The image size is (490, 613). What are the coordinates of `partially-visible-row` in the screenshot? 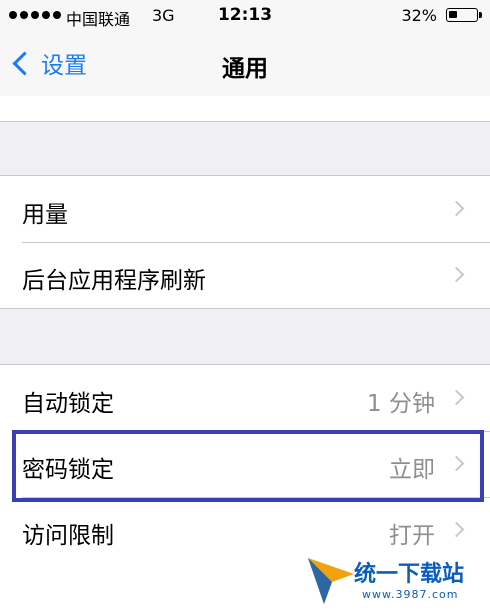 It's located at (245, 109).